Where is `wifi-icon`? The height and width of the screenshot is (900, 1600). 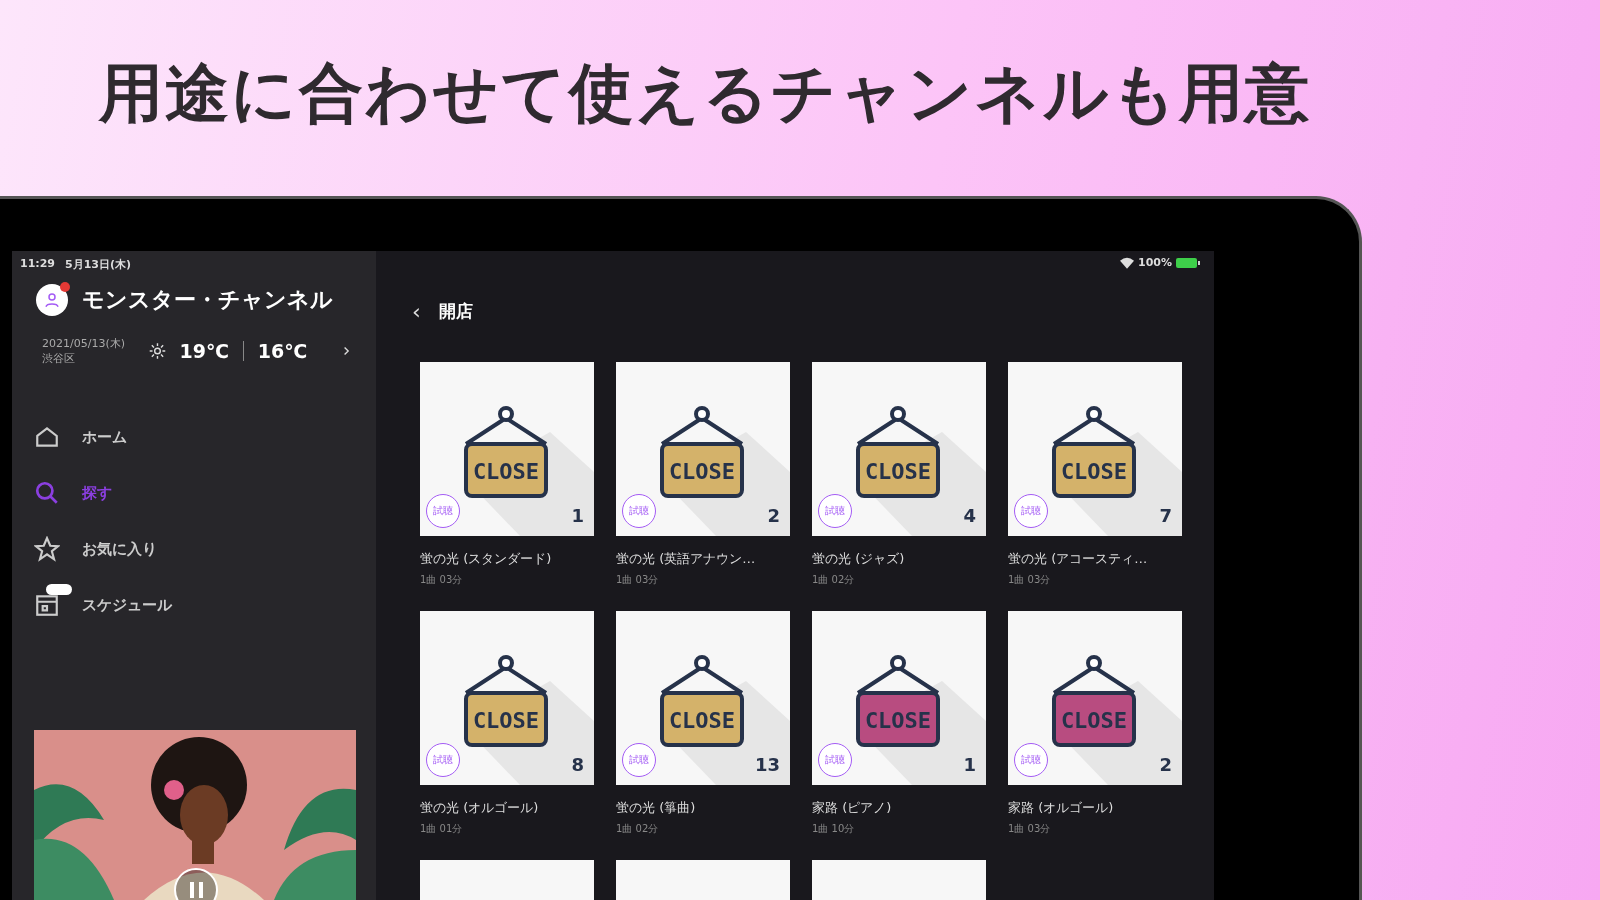
wifi-icon is located at coordinates (1127, 262).